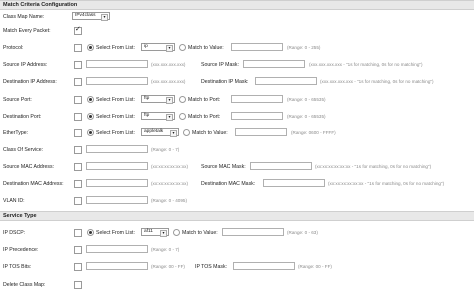 The image size is (474, 292). What do you see at coordinates (78, 30) in the screenshot?
I see `match-every-packet-checkbox` at bounding box center [78, 30].